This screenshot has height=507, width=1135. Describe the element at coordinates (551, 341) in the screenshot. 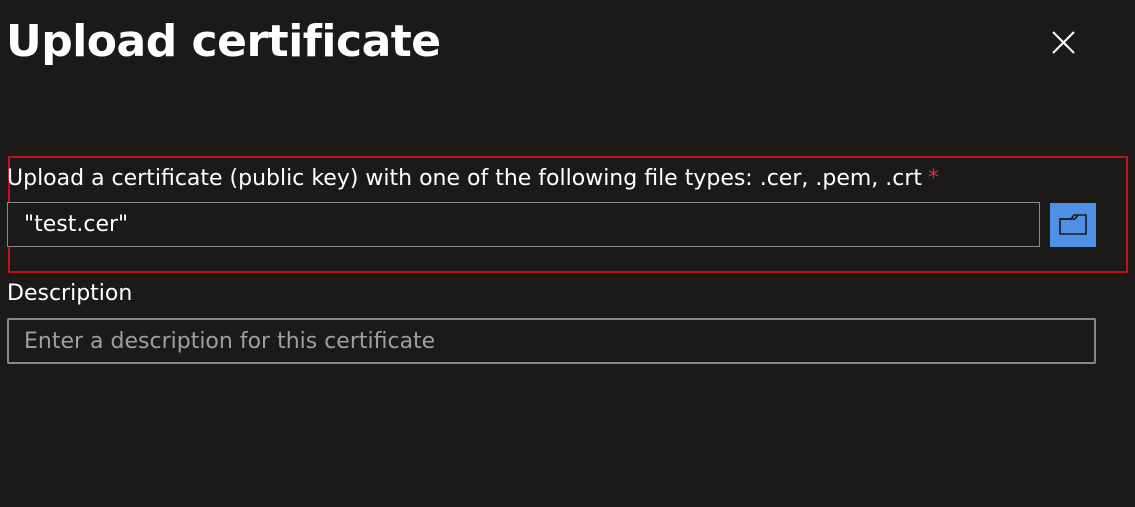

I see `description-input` at that location.